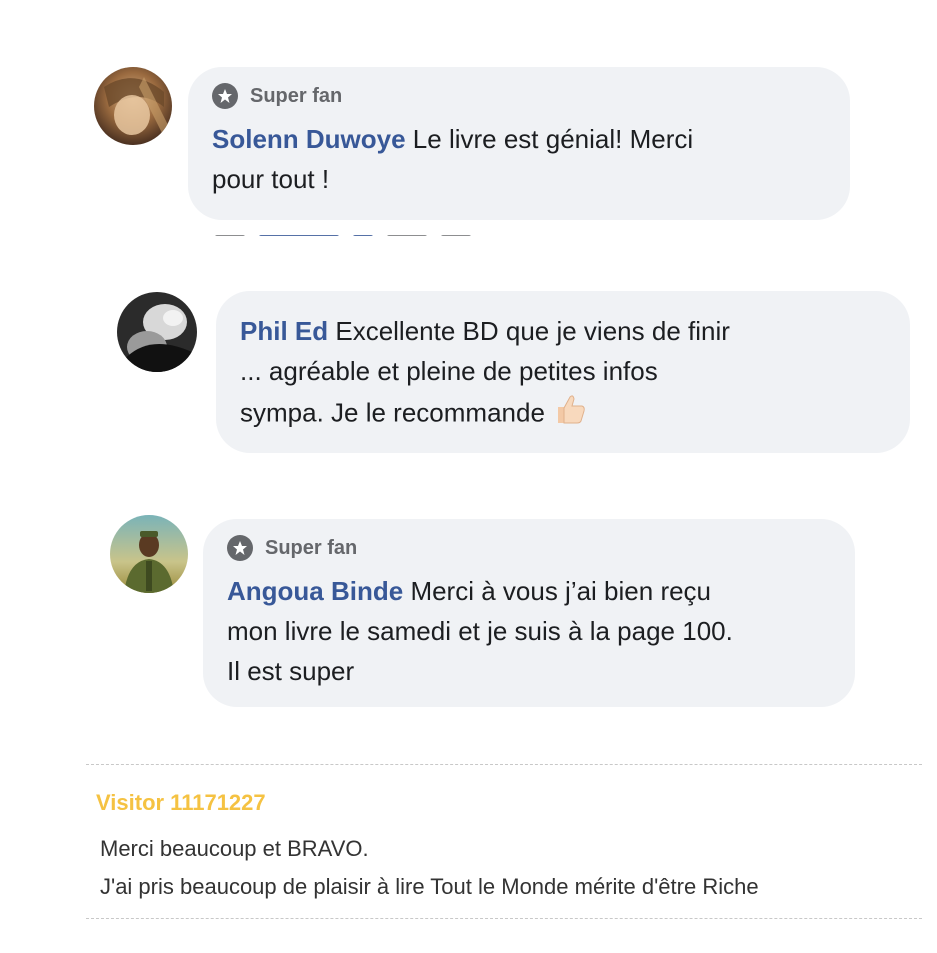 This screenshot has height=953, width=937. Describe the element at coordinates (234, 848) in the screenshot. I see `review-line: Merci beaucoup et BRAVO.` at that location.